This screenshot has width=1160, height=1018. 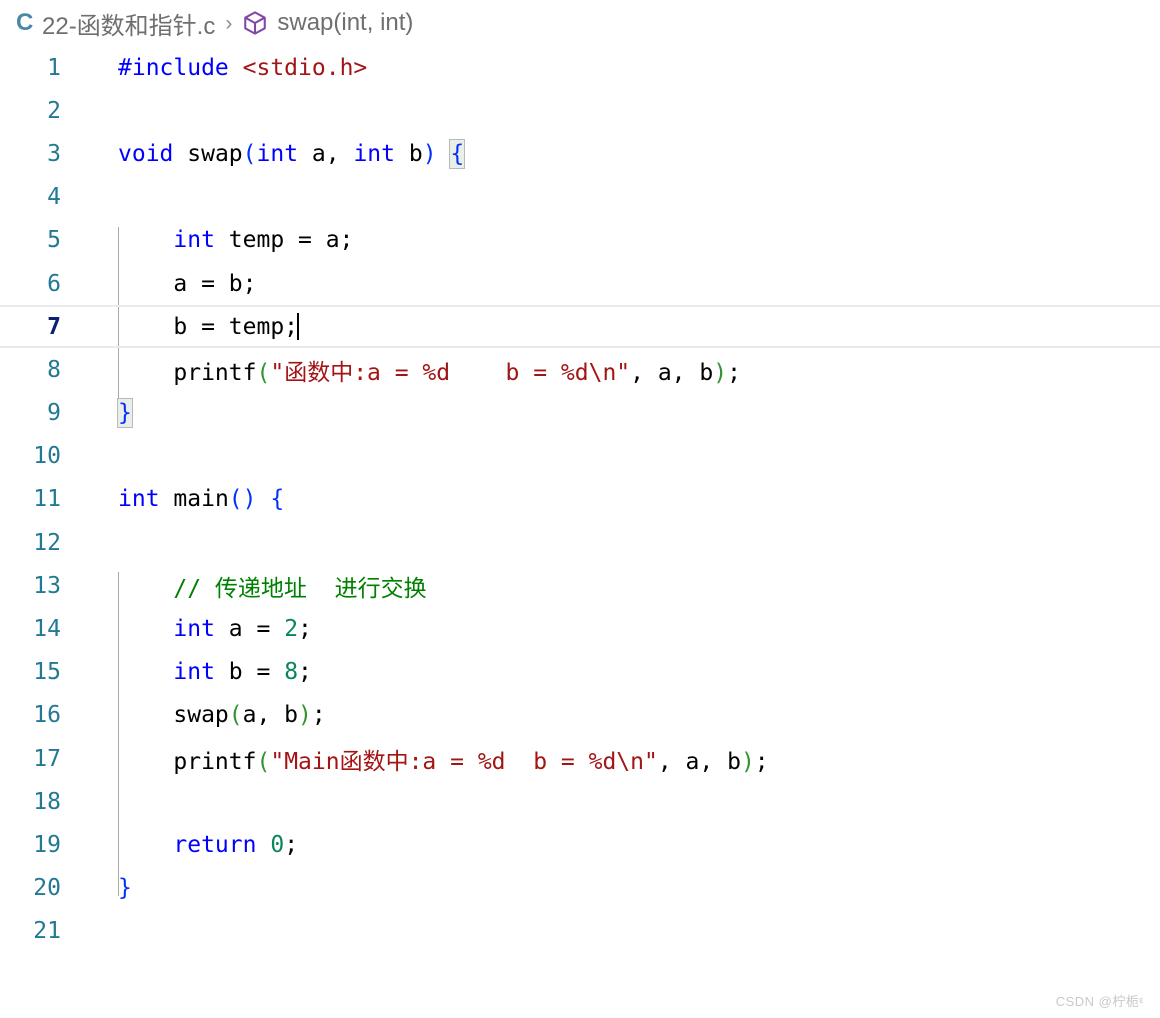 I want to click on line-content: int b = 8;, so click(x=615, y=672).